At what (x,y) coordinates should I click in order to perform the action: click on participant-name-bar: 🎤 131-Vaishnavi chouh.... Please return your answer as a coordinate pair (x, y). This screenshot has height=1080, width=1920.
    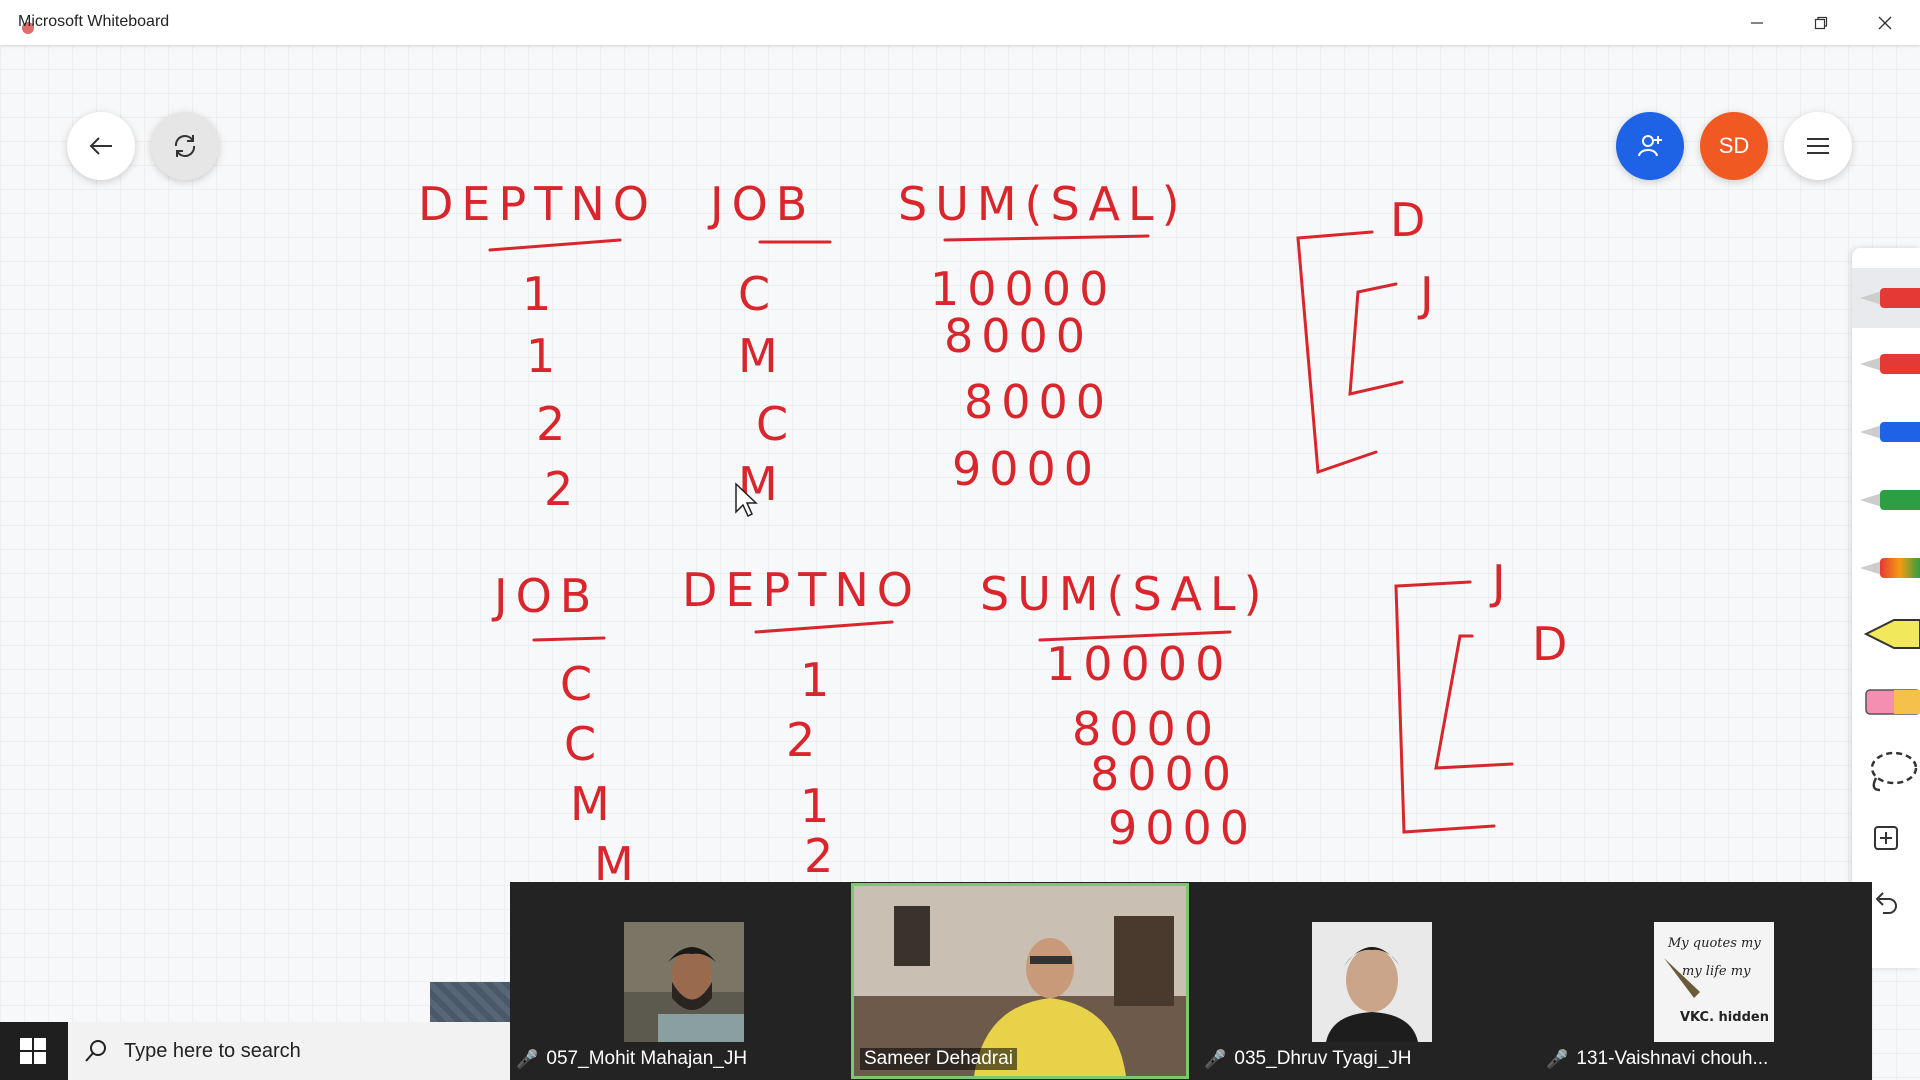
    Looking at the image, I should click on (1657, 1059).